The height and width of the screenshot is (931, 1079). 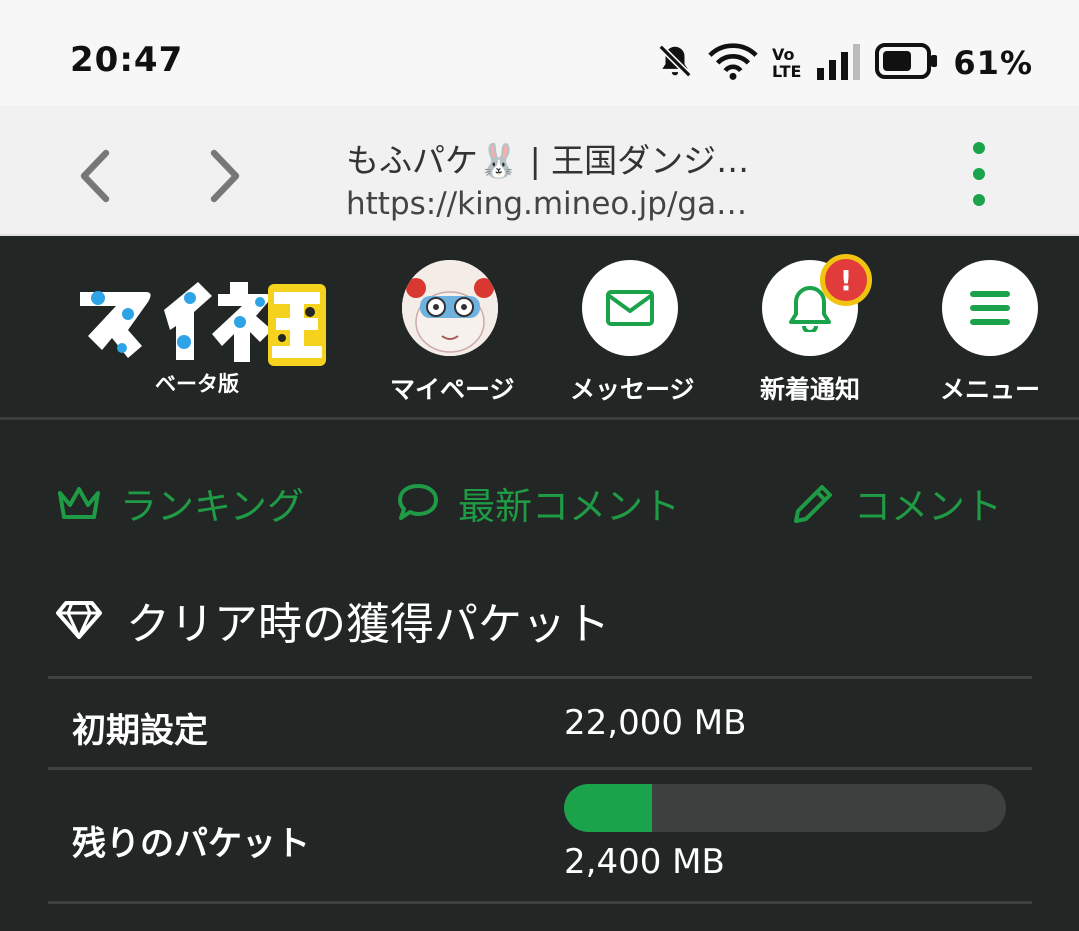 I want to click on mypage-button: マイページ, so click(x=452, y=333).